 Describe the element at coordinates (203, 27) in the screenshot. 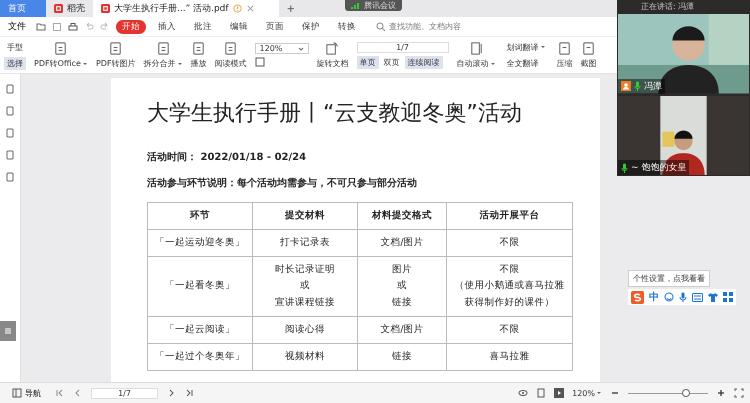

I see `ribbon-tab: 批注` at that location.